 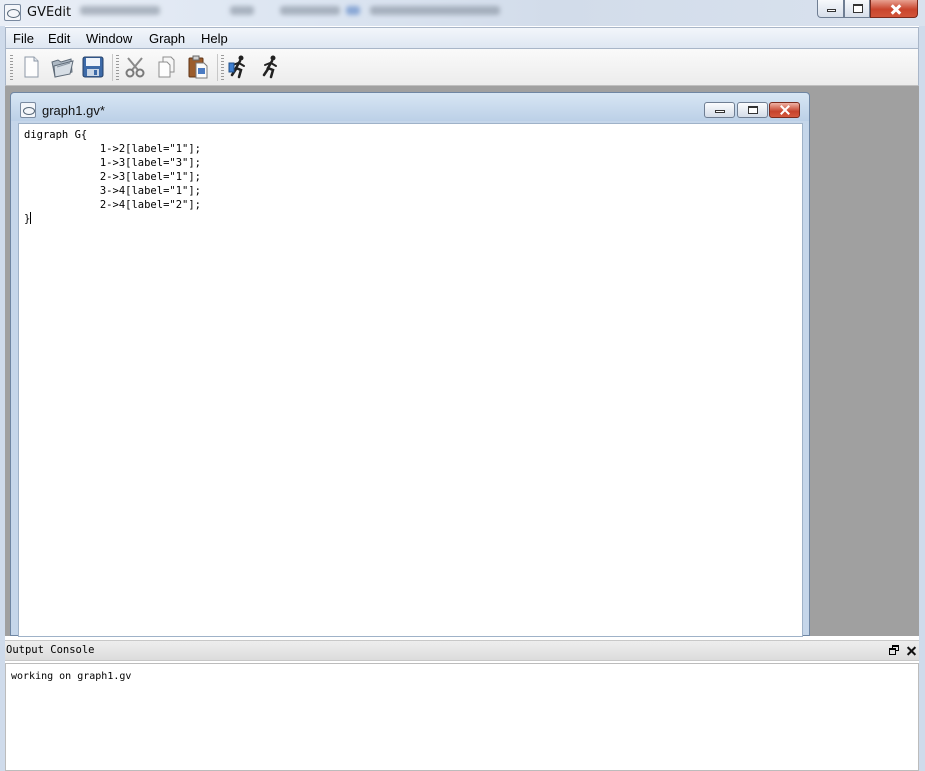 I want to click on open-file-button, so click(x=62, y=67).